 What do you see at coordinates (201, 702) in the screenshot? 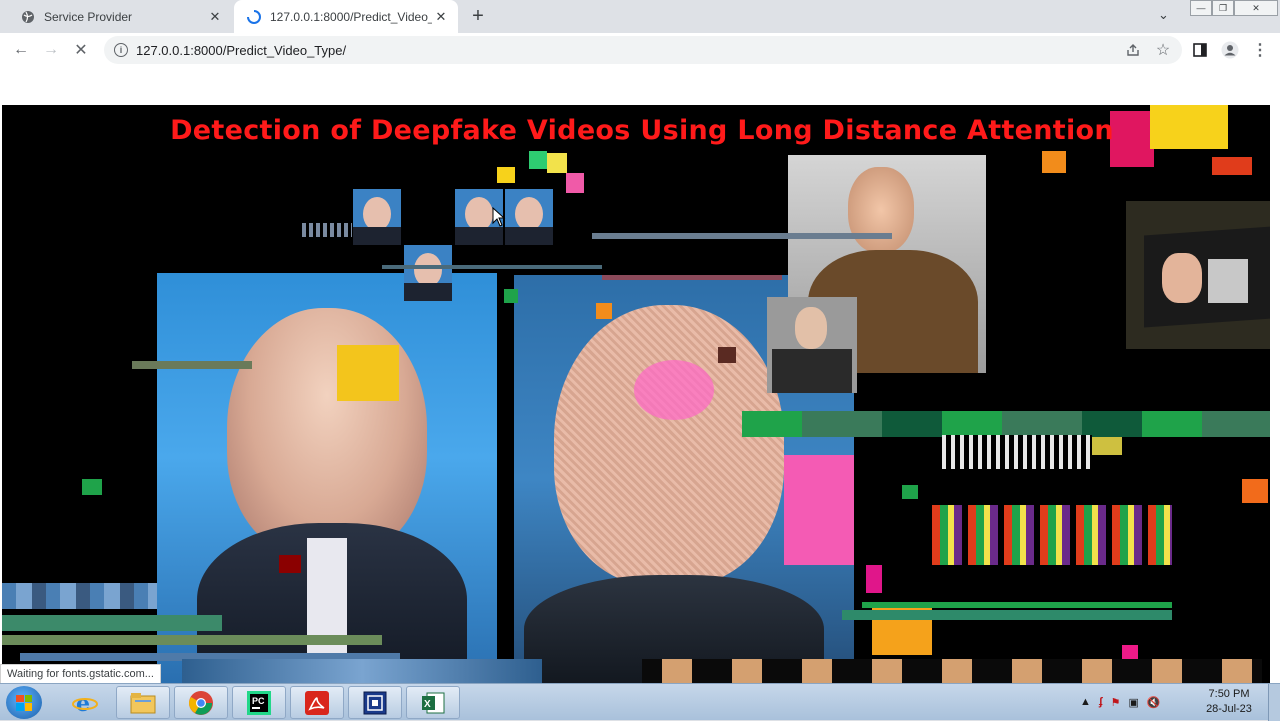
I see `chrome-icon` at bounding box center [201, 702].